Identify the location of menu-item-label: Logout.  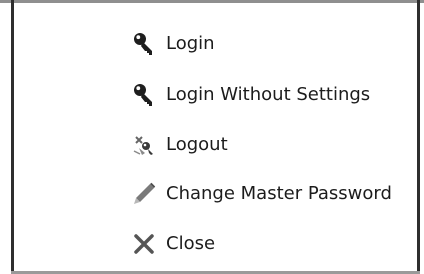
(197, 144).